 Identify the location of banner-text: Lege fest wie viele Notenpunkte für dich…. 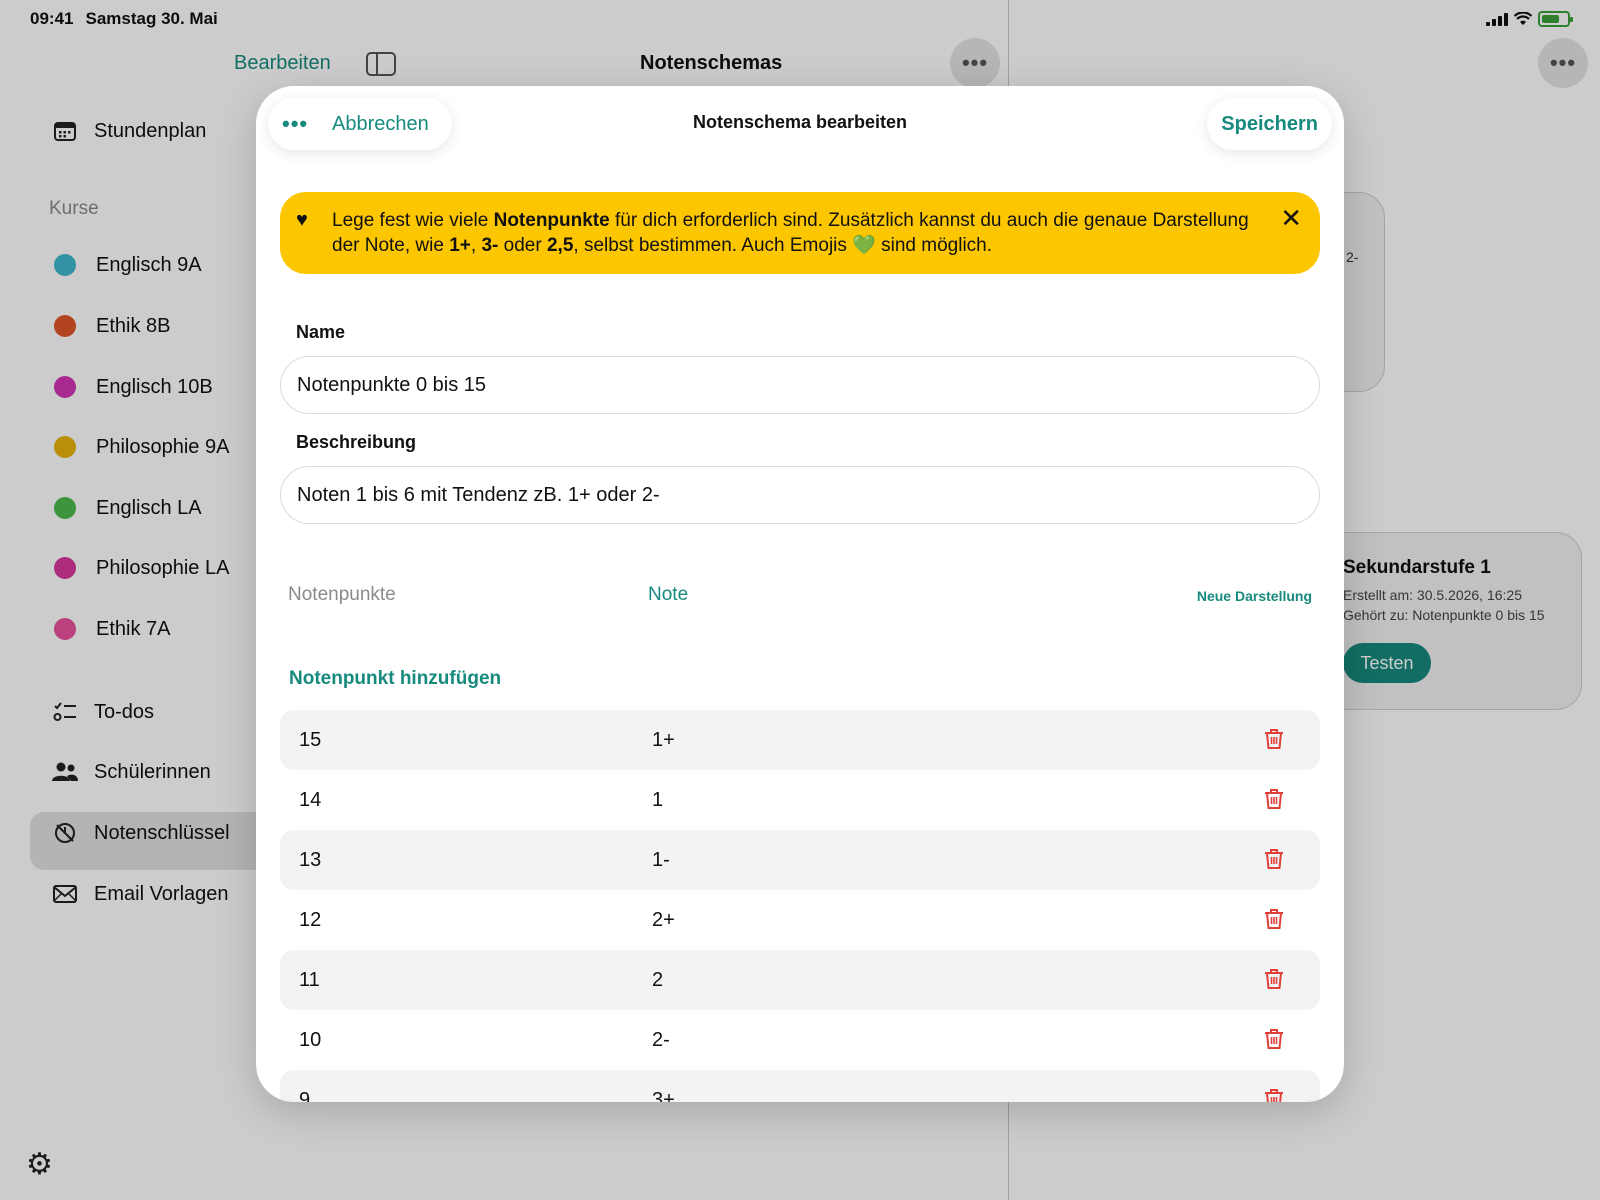
(790, 233).